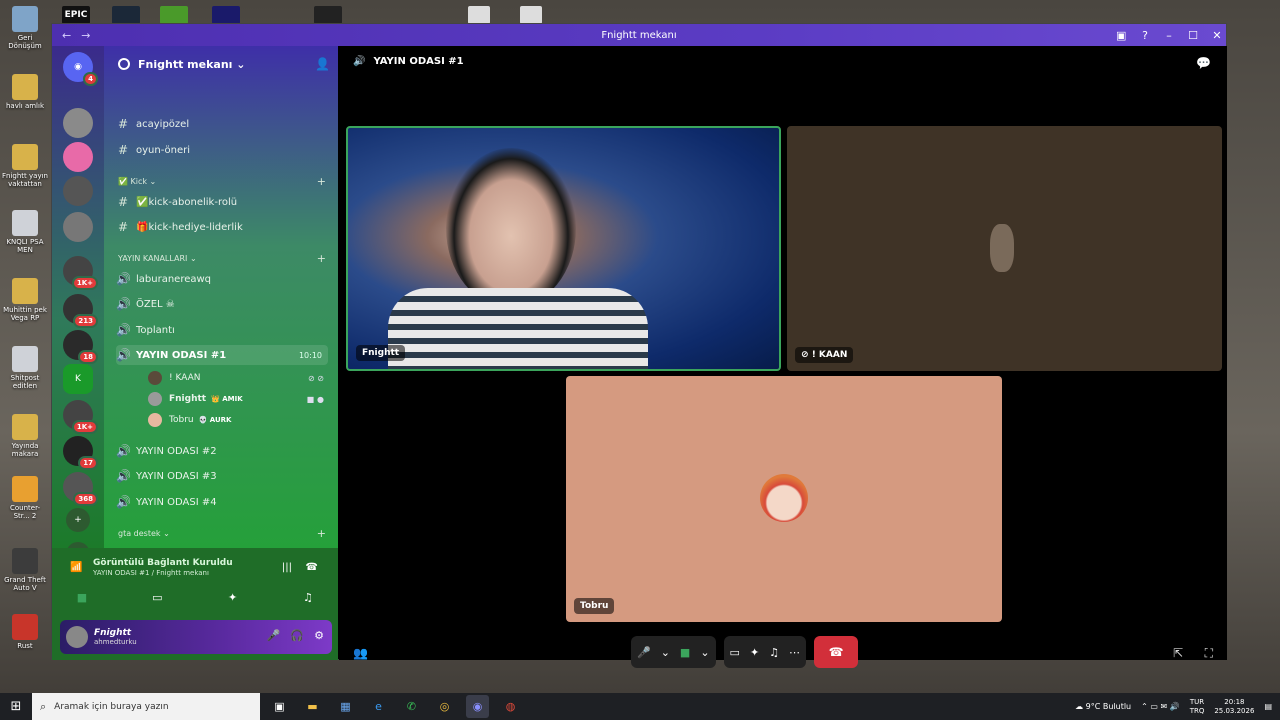 This screenshot has width=1280, height=720. What do you see at coordinates (1209, 653) in the screenshot?
I see `fullscreen-icon: ⛶` at bounding box center [1209, 653].